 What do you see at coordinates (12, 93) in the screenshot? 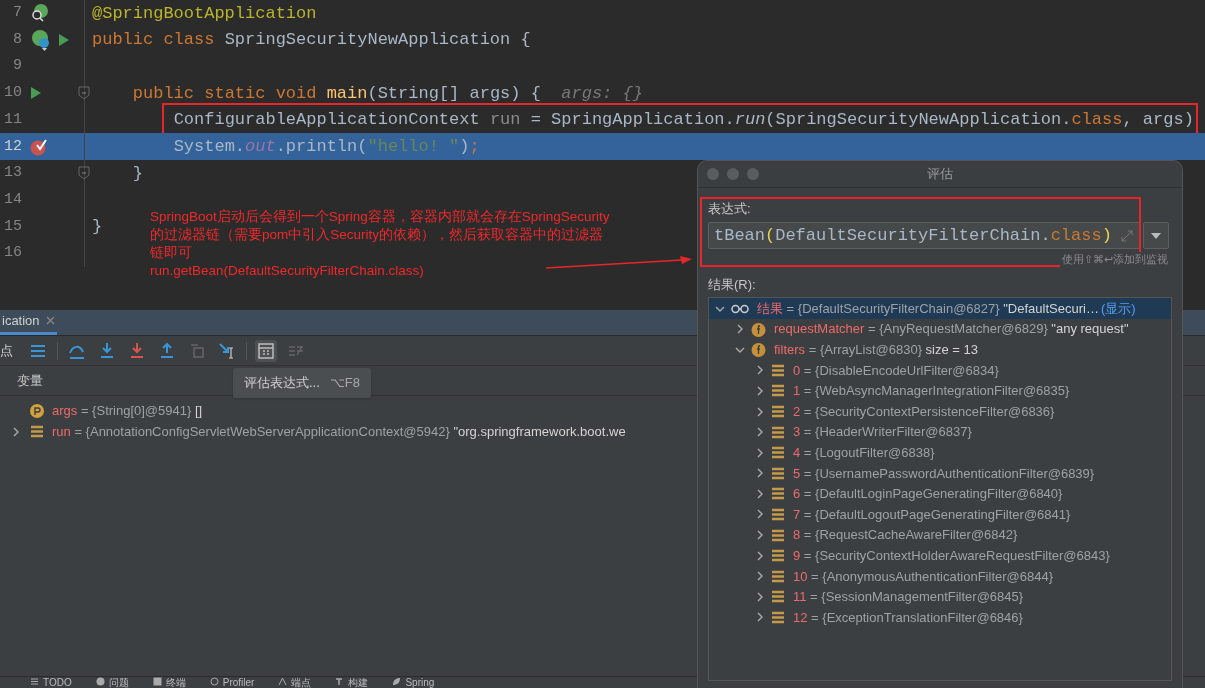
I see `line-number: 10` at bounding box center [12, 93].